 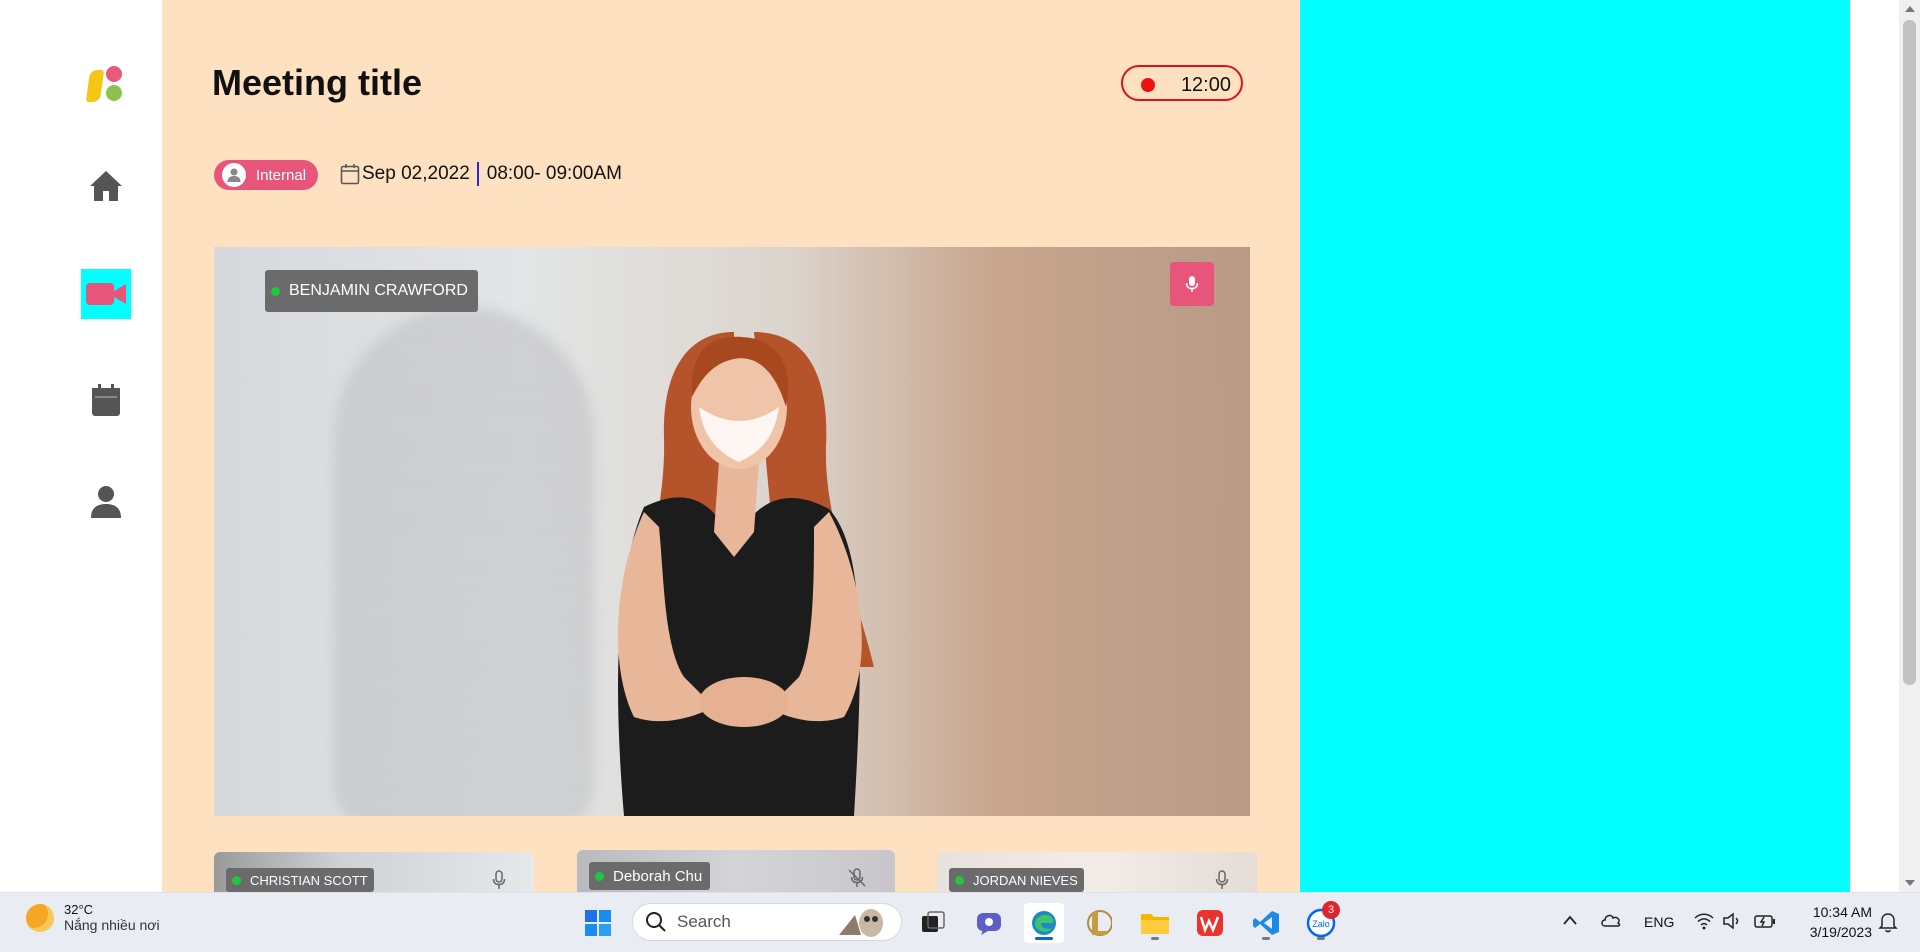 I want to click on weather-description: Nắng nhiều nơi, so click(x=112, y=925).